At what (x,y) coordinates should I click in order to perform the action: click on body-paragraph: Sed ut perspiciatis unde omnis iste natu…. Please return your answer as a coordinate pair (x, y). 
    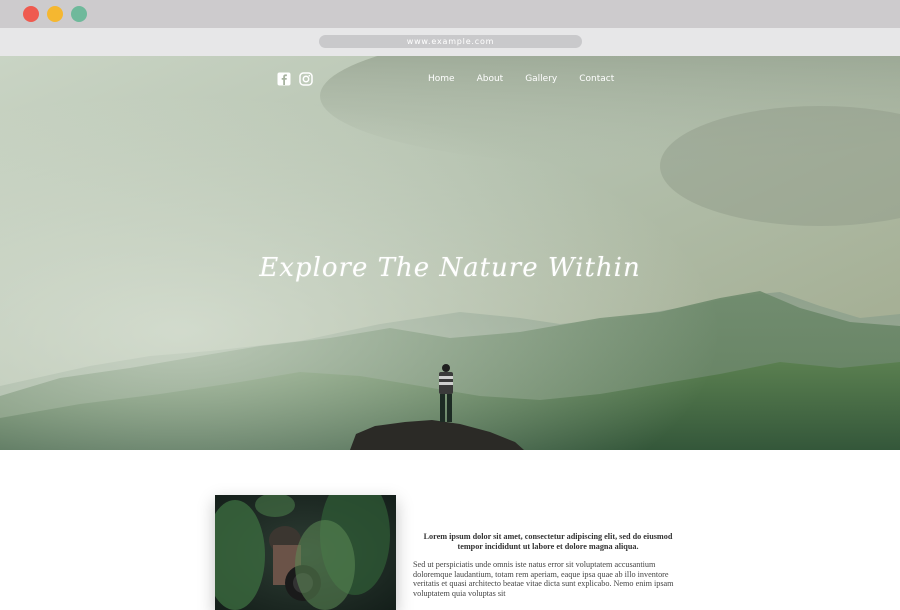
    Looking at the image, I should click on (543, 579).